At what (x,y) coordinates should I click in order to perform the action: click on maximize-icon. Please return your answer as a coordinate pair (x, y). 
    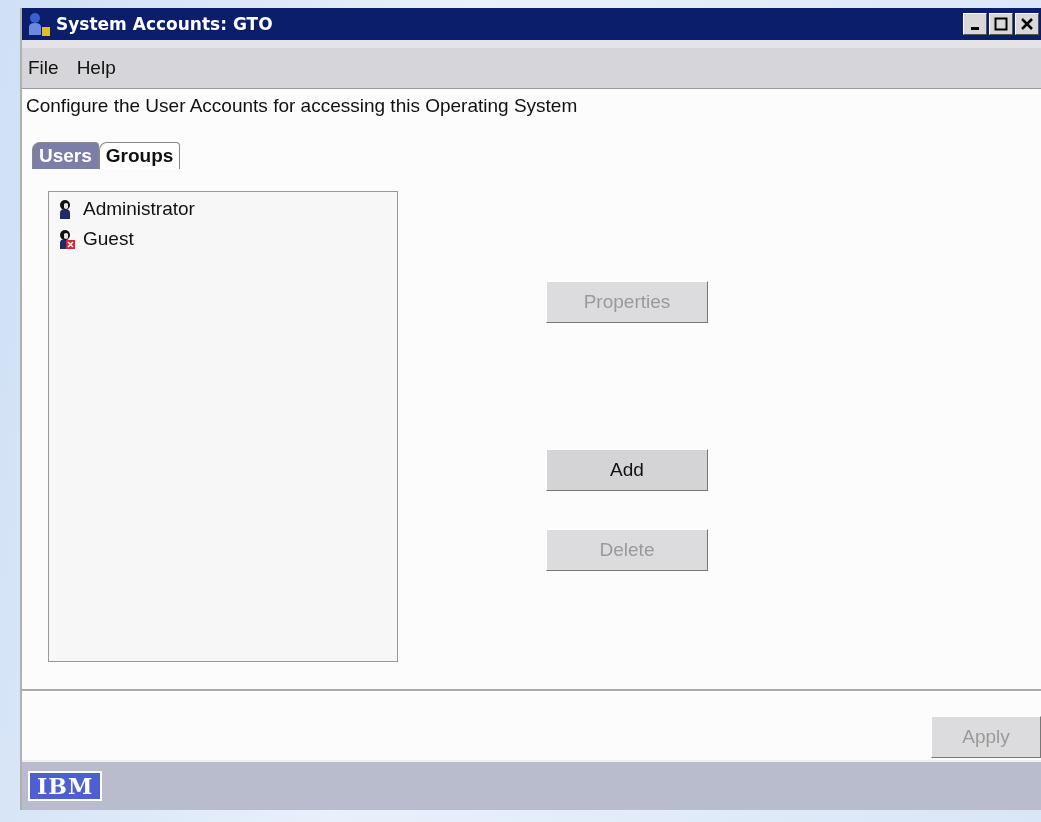
    Looking at the image, I should click on (1001, 24).